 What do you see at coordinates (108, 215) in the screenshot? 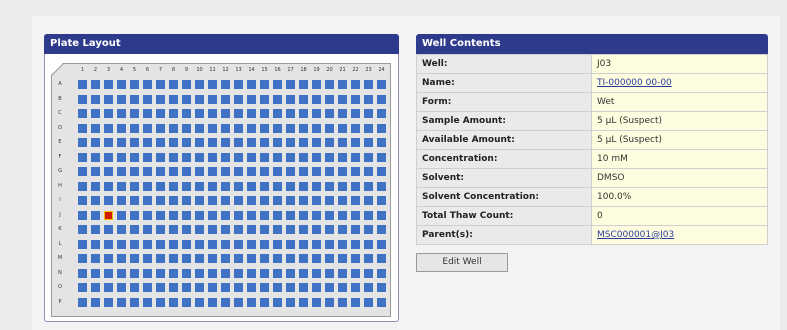
I see `well-selected` at bounding box center [108, 215].